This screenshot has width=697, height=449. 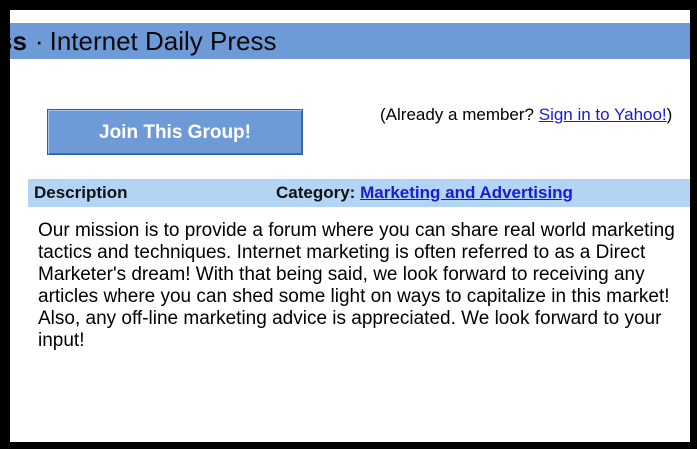 I want to click on group-name: Internet Daily Press, so click(x=163, y=41).